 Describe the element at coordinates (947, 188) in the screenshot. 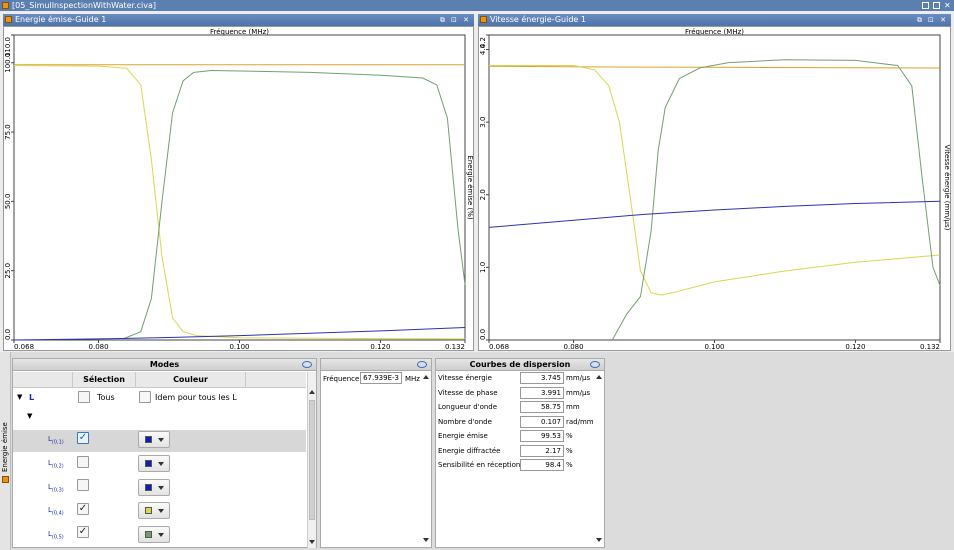

I see `y-axis-title: Vitesse énergie (mm/µs)` at that location.